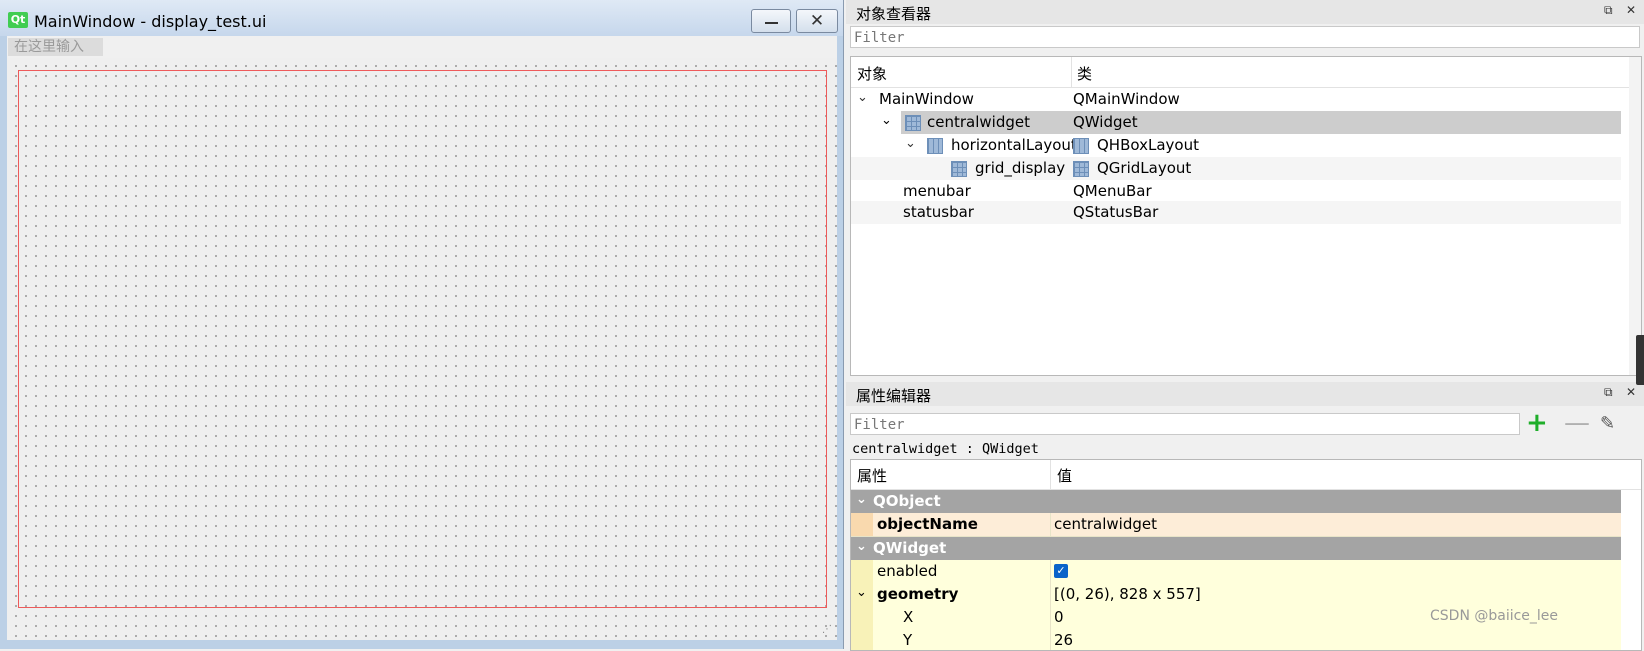  I want to click on tree-row-name: centralwidget, so click(978, 122).